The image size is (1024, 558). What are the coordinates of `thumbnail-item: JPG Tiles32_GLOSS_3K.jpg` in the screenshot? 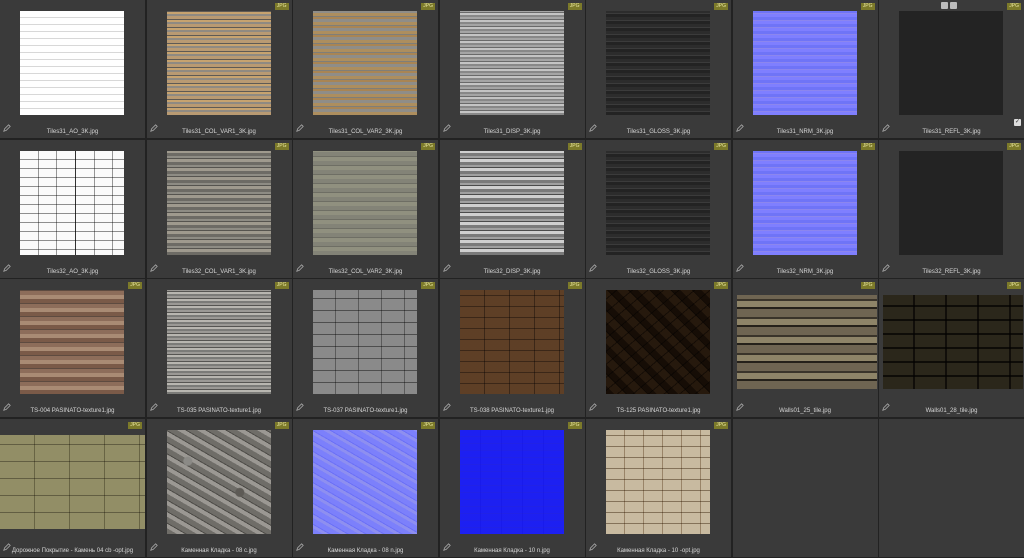 It's located at (658, 208).